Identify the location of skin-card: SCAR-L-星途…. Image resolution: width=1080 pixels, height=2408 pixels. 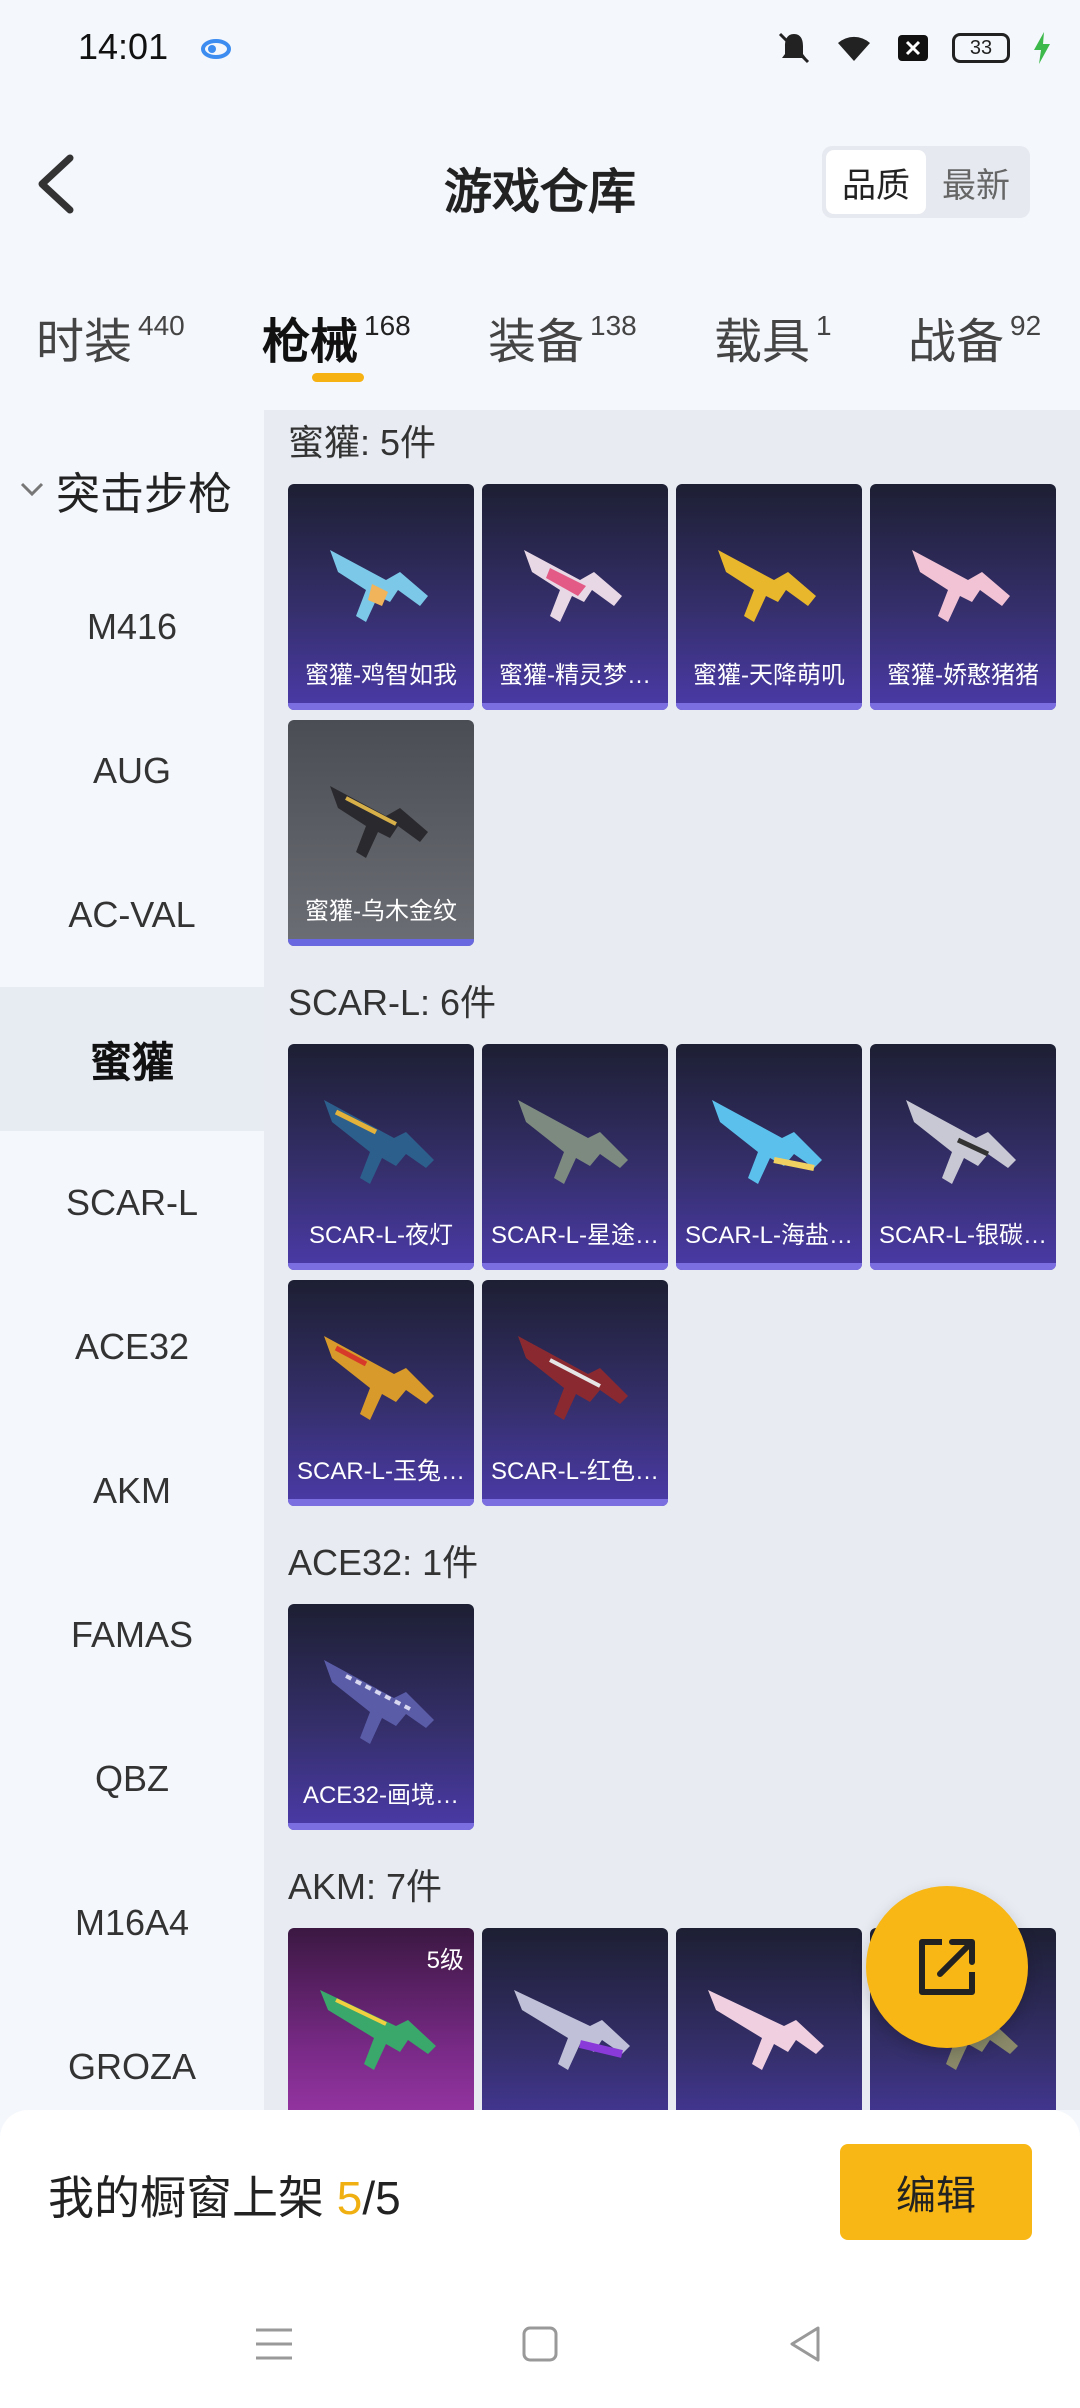
(575, 1157).